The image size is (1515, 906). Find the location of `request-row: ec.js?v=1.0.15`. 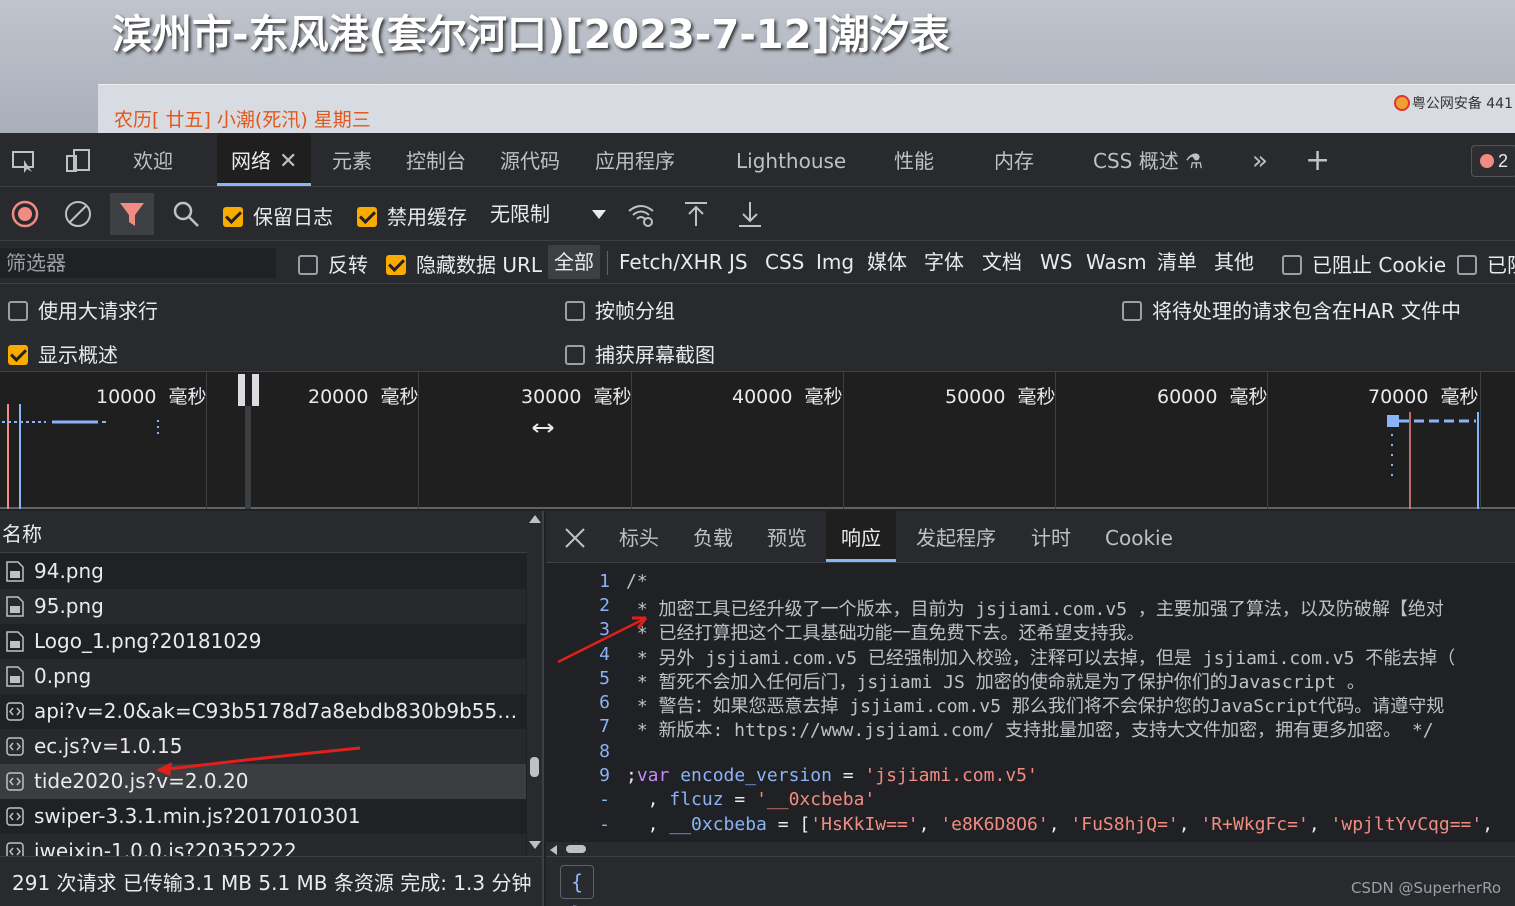

request-row: ec.js?v=1.0.15 is located at coordinates (263, 746).